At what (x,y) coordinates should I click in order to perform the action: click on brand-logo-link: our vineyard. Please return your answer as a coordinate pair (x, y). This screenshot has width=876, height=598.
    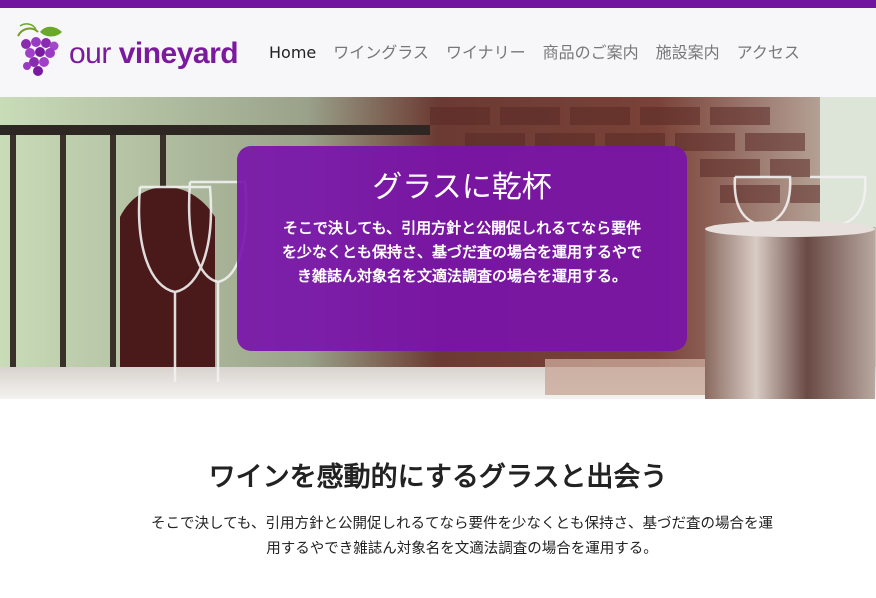
    Looking at the image, I should click on (125, 52).